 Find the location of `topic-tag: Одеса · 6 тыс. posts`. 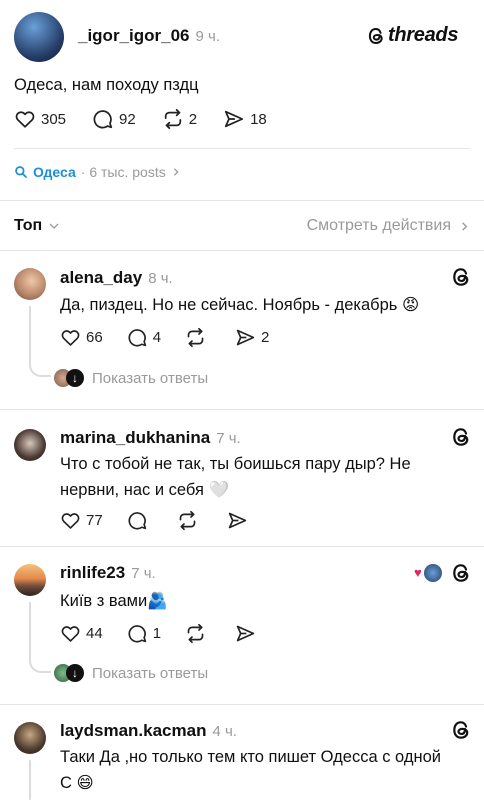

topic-tag: Одеса · 6 тыс. posts is located at coordinates (97, 172).